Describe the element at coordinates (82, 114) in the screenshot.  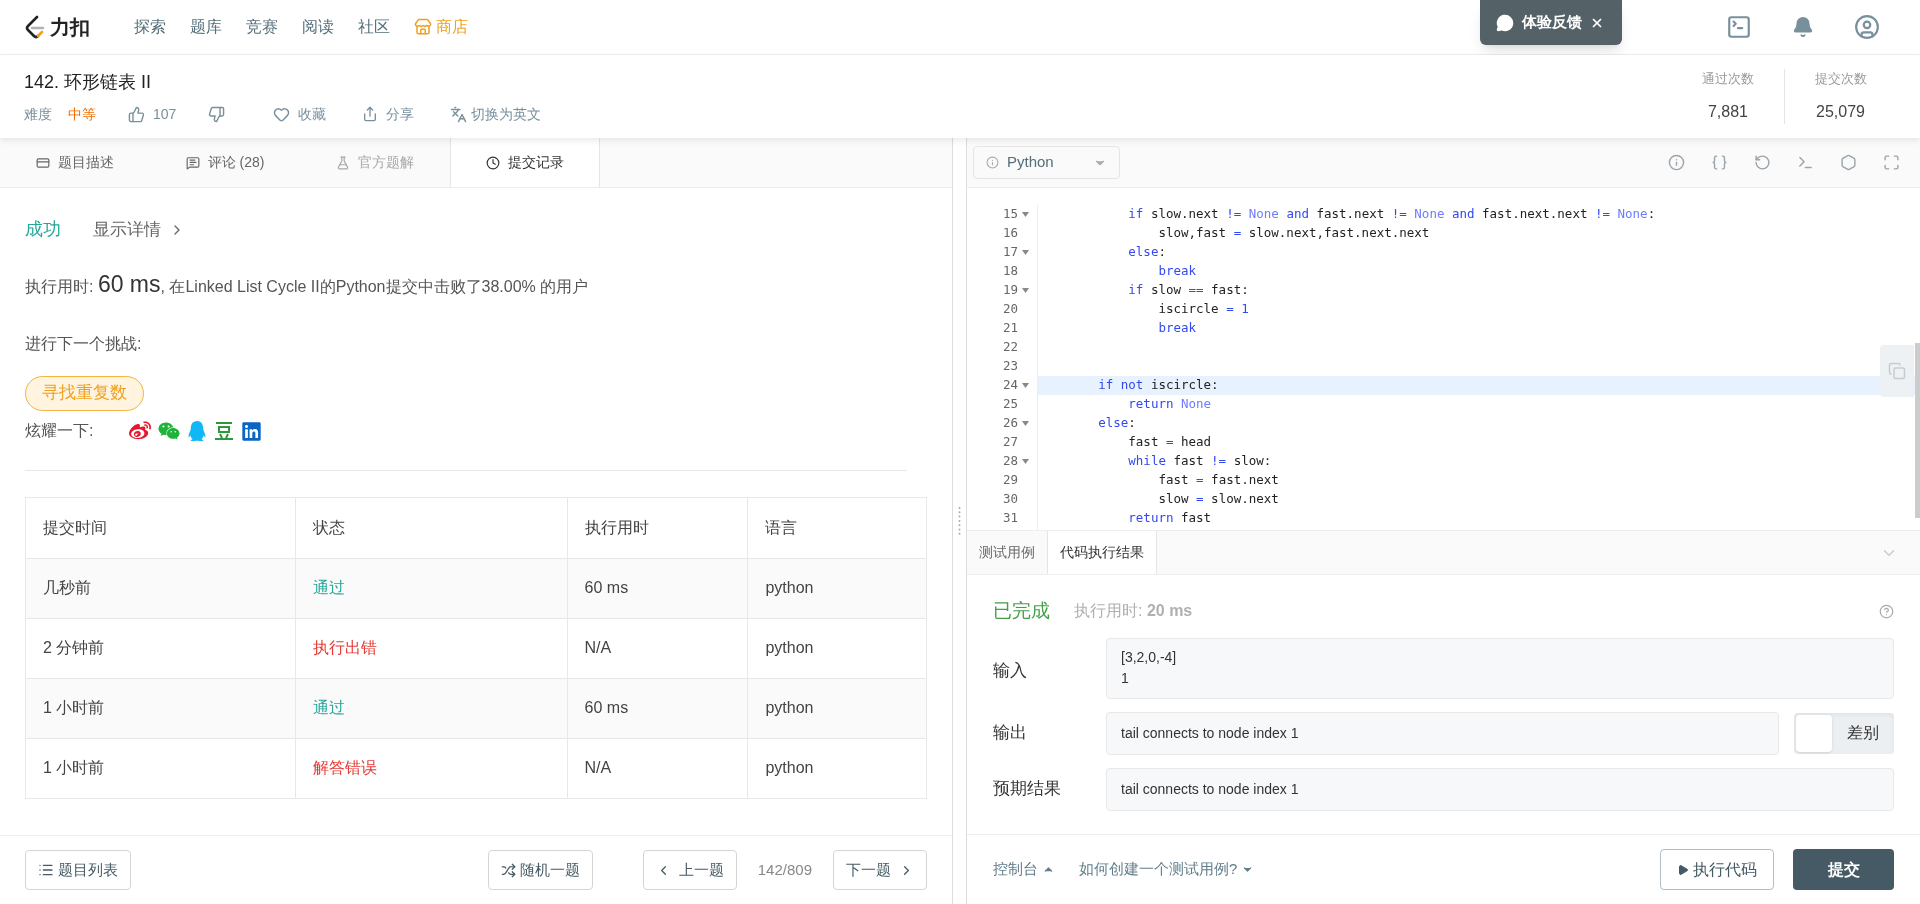
I see `difficulty-value: 中等` at that location.